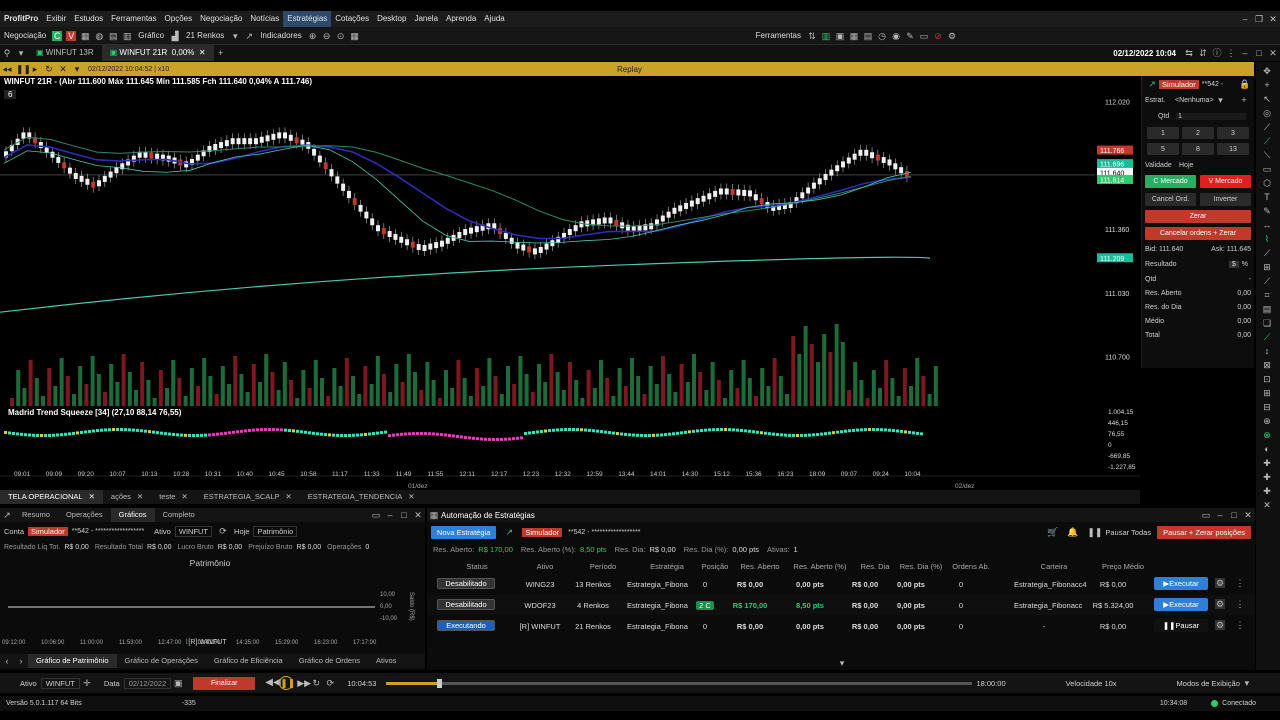 This screenshot has height=720, width=1280. What do you see at coordinates (1267, 85) in the screenshot?
I see `tool-icon-1: +` at bounding box center [1267, 85].